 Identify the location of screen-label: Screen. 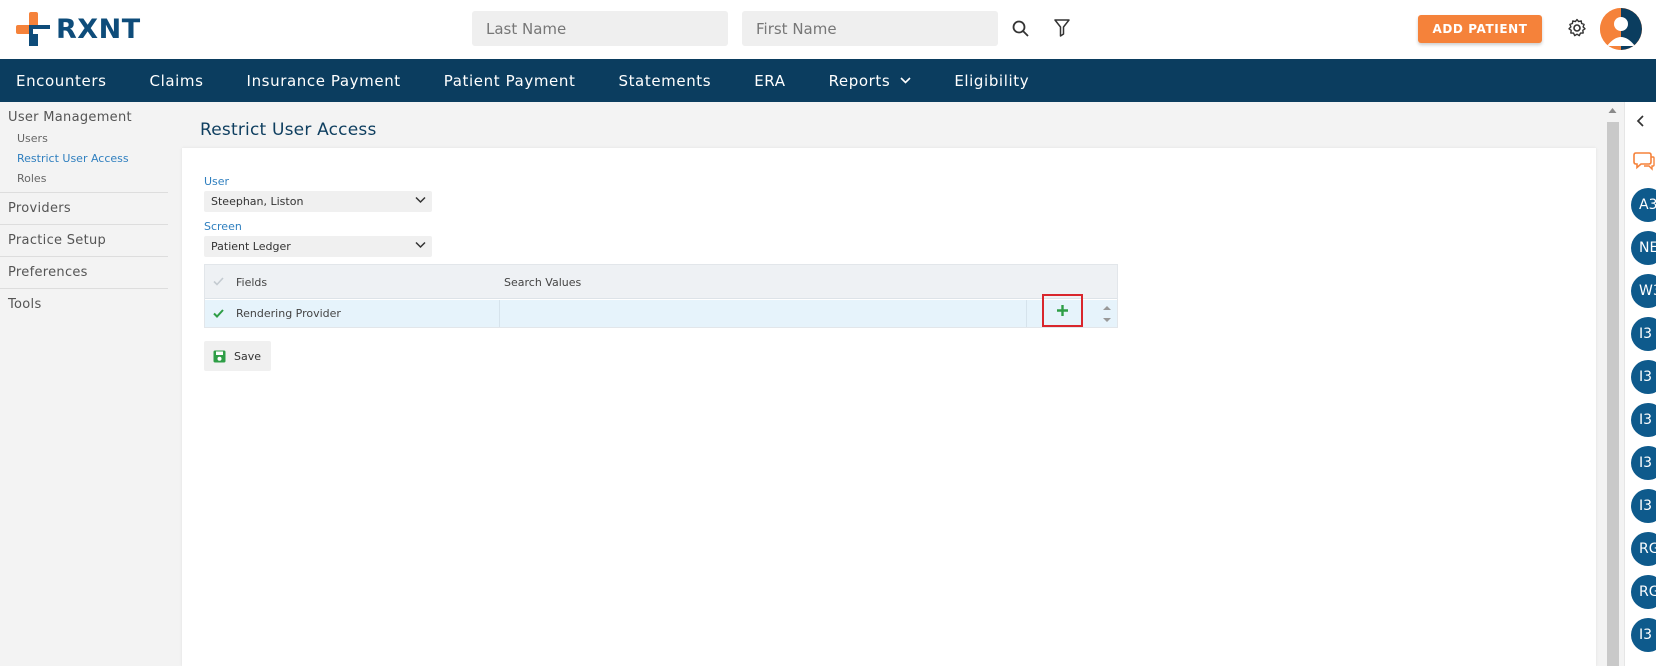
(223, 226).